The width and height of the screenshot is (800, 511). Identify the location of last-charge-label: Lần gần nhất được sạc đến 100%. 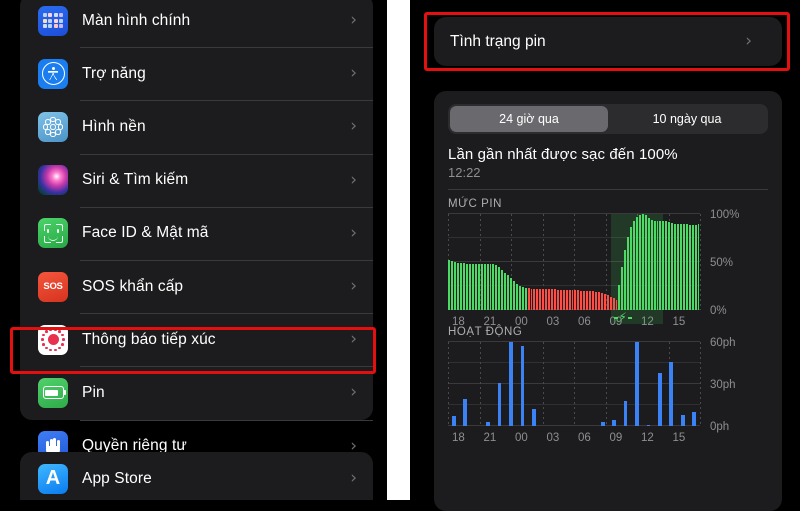
(563, 154).